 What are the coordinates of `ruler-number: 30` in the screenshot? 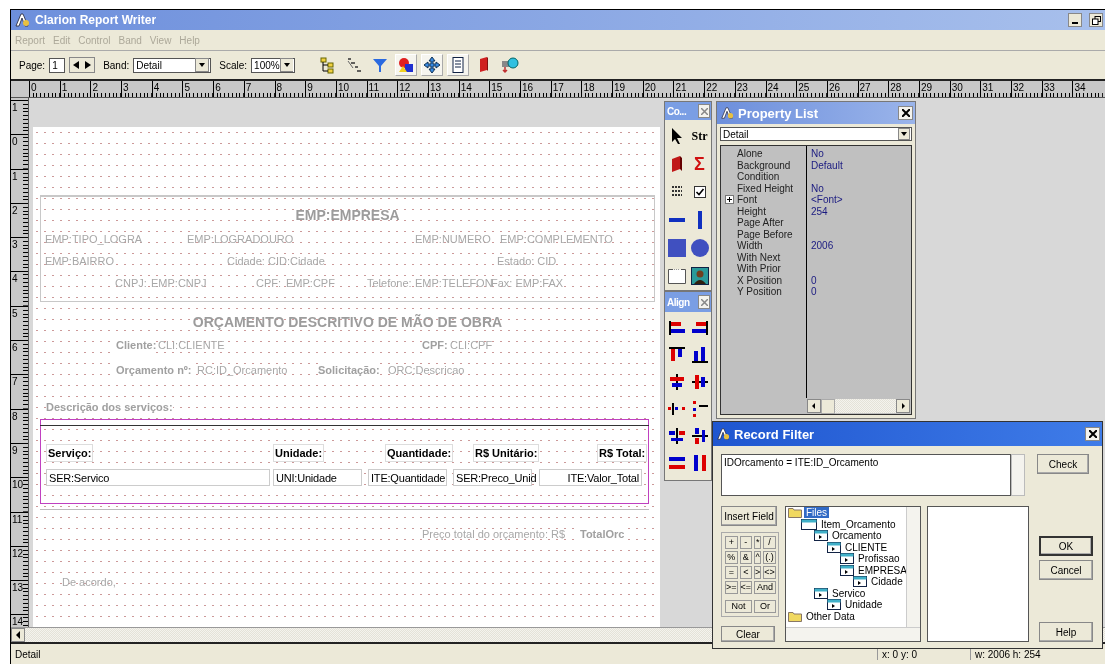 It's located at (956, 87).